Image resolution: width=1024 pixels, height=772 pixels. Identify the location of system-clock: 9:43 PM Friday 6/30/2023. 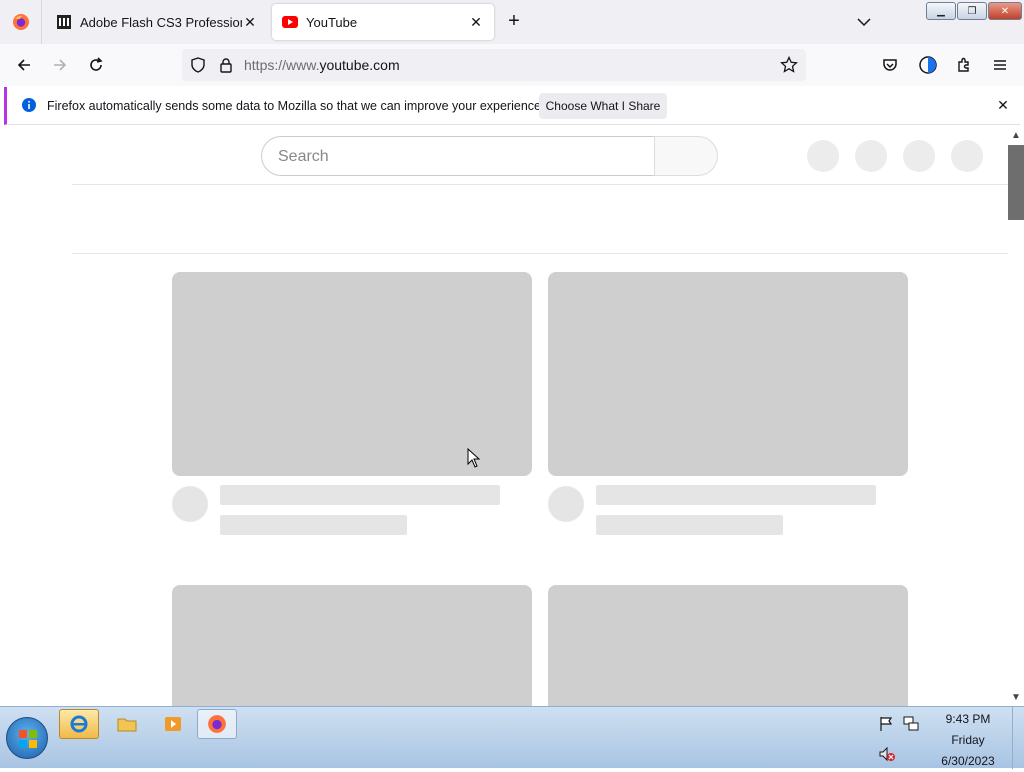
(968, 740).